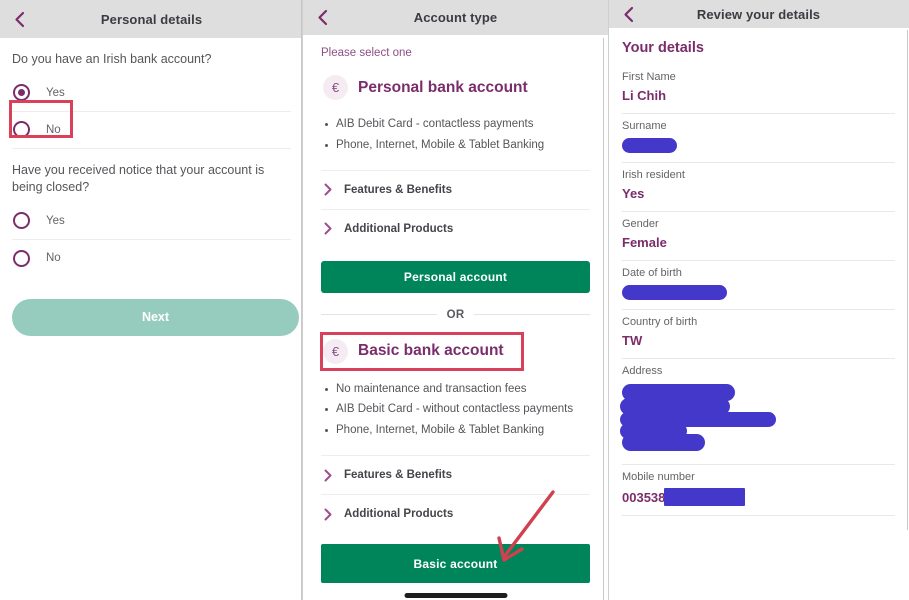  I want to click on detail-row-surname: Surname, so click(758, 139).